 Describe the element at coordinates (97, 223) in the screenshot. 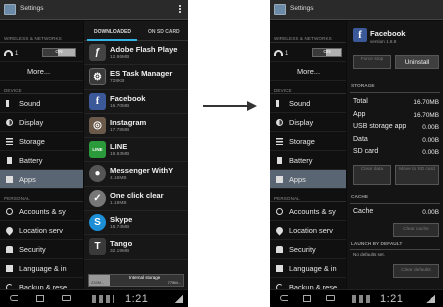

I see `app-icon: S` at that location.